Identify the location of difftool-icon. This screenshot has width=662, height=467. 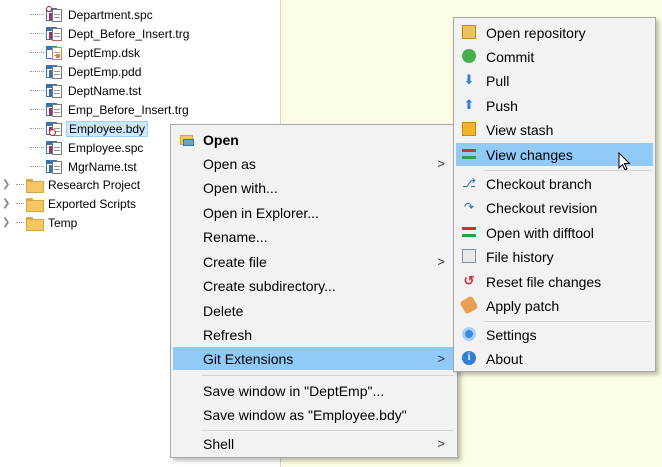
(469, 232).